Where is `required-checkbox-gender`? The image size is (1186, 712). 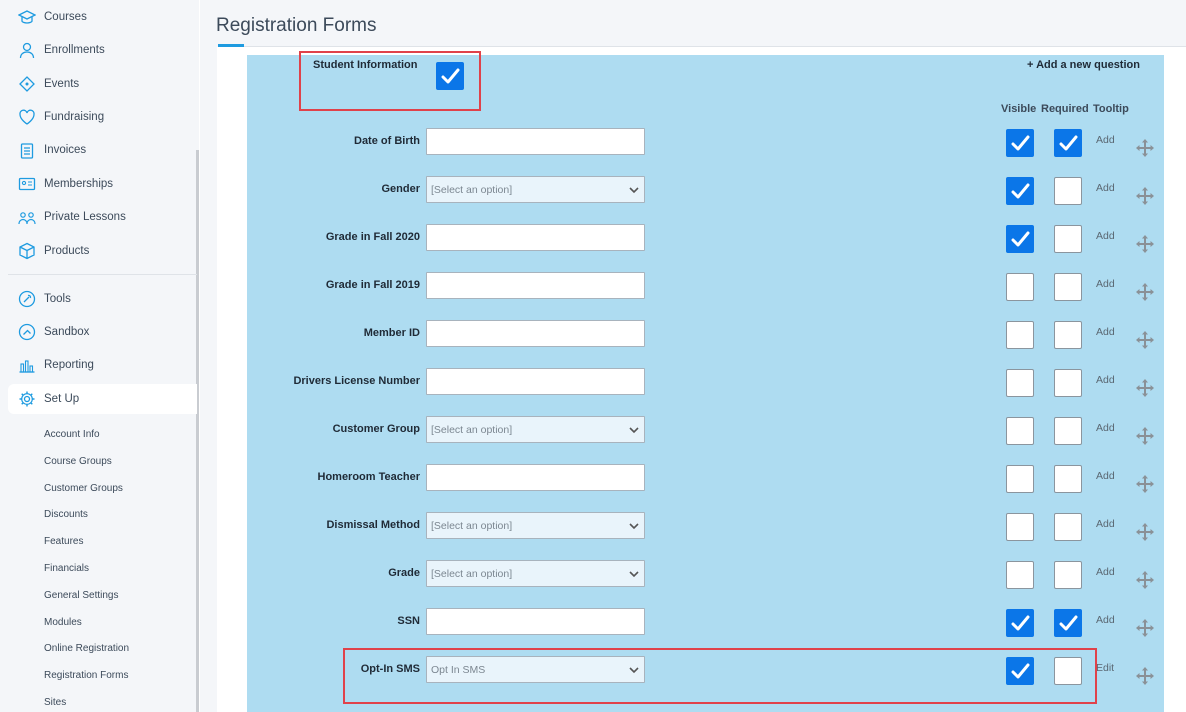
required-checkbox-gender is located at coordinates (1068, 191).